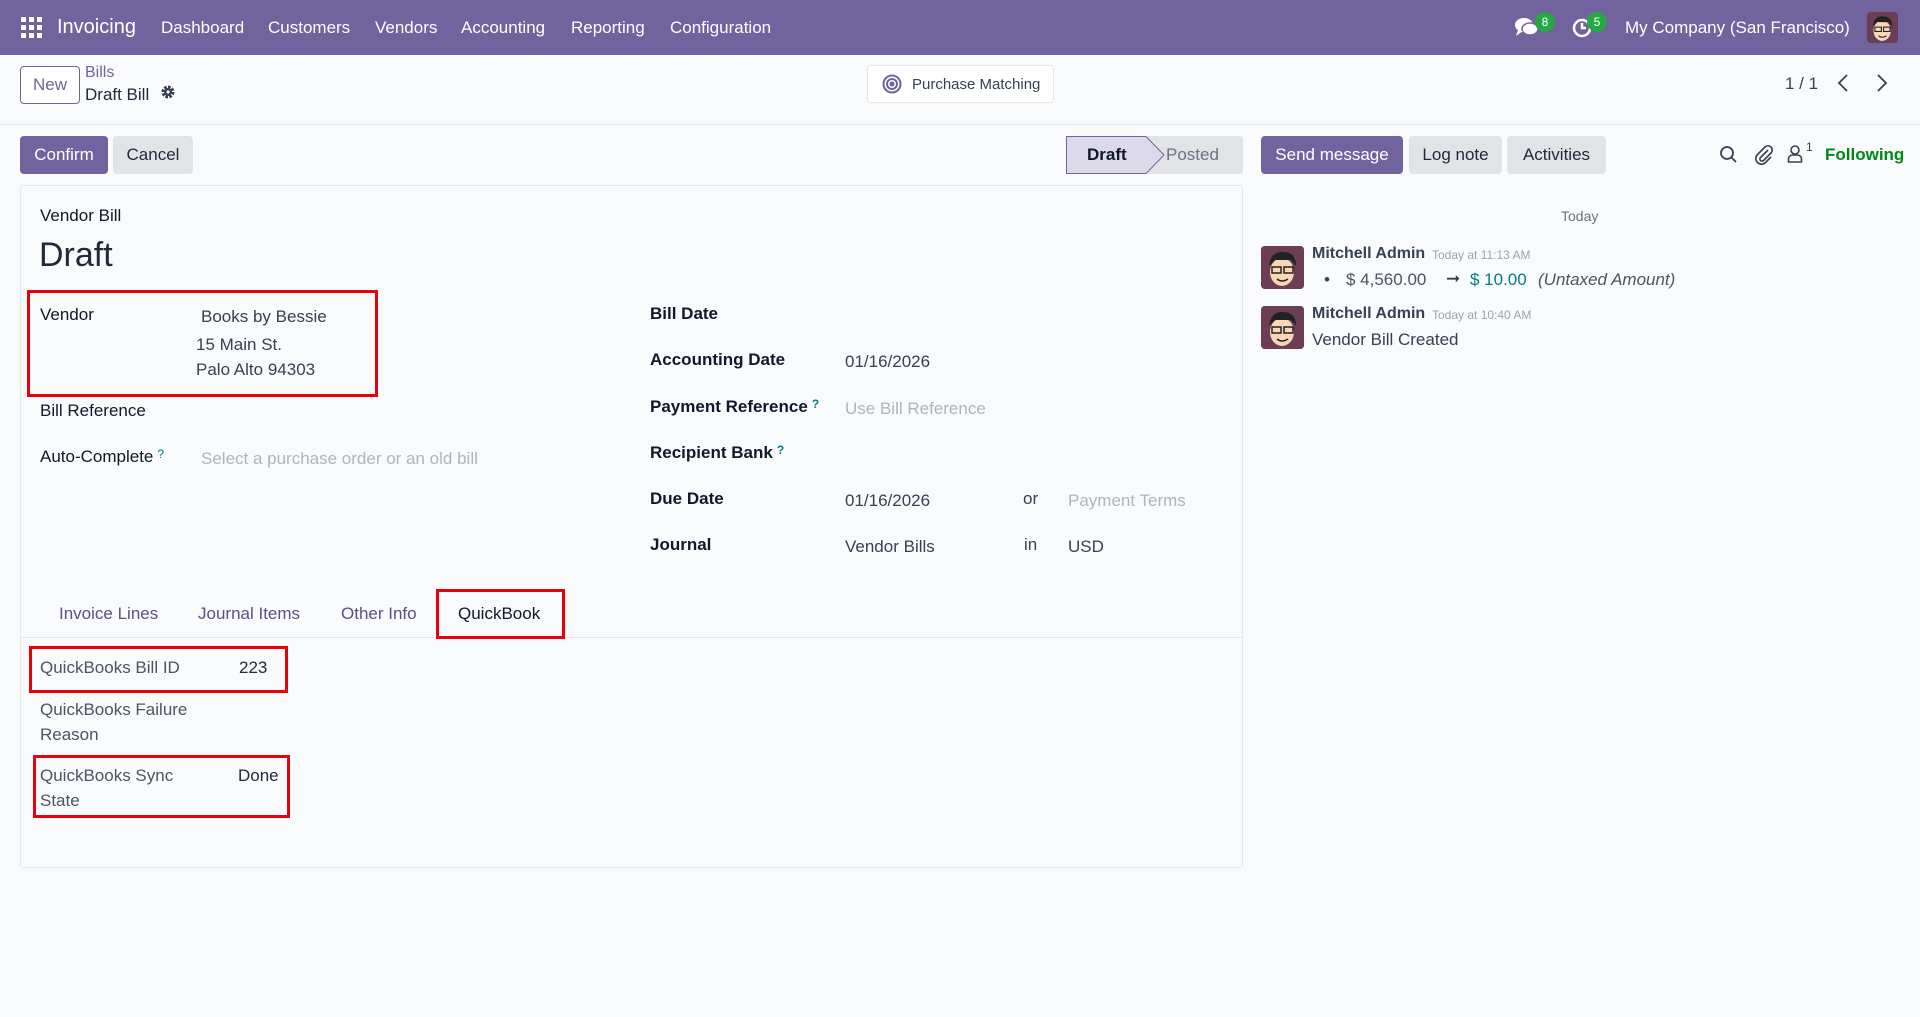  Describe the element at coordinates (1498, 279) in the screenshot. I see `tracking-new-value: $ 10.00` at that location.